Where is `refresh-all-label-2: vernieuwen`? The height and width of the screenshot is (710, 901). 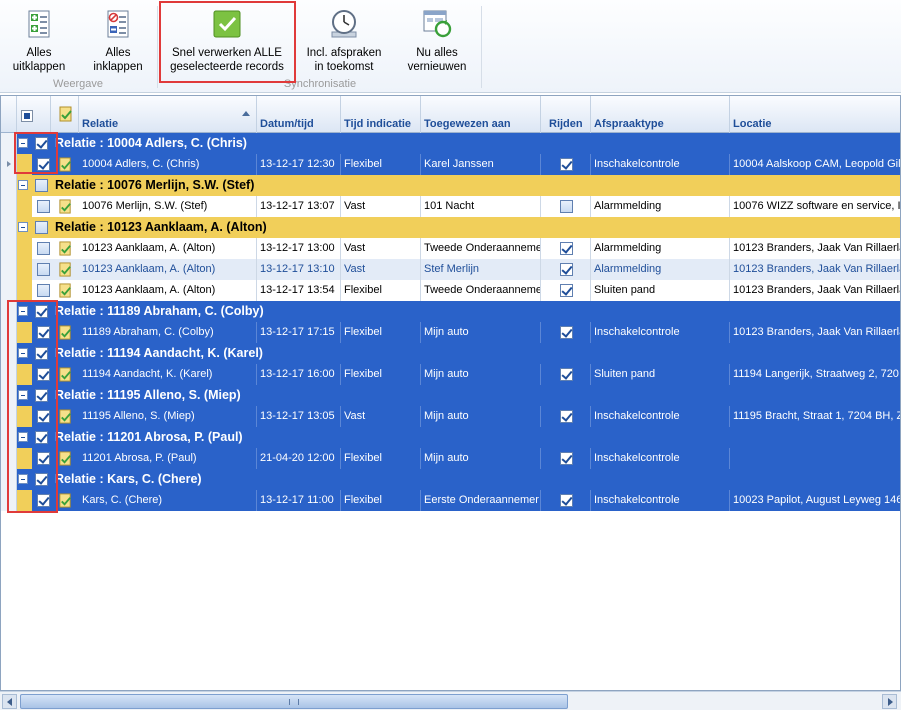
refresh-all-label-2: vernieuwen is located at coordinates (437, 67).